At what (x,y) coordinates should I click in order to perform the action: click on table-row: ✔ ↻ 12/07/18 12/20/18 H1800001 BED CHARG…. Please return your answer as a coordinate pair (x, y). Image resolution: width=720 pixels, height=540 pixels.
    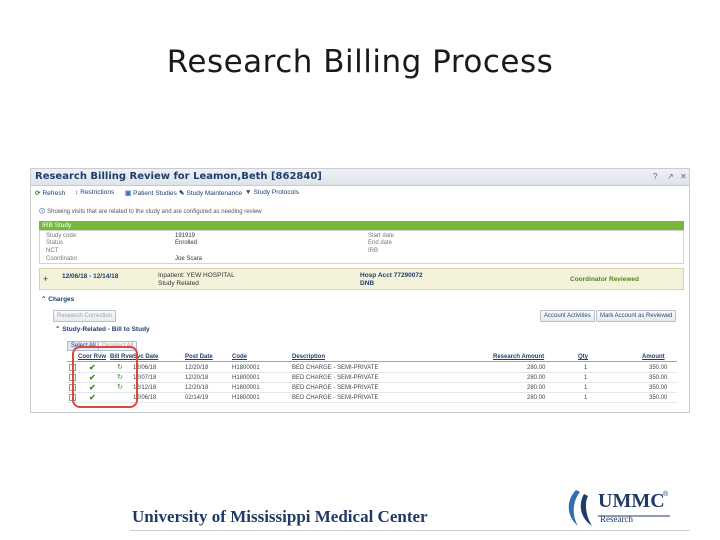
    Looking at the image, I should click on (372, 378).